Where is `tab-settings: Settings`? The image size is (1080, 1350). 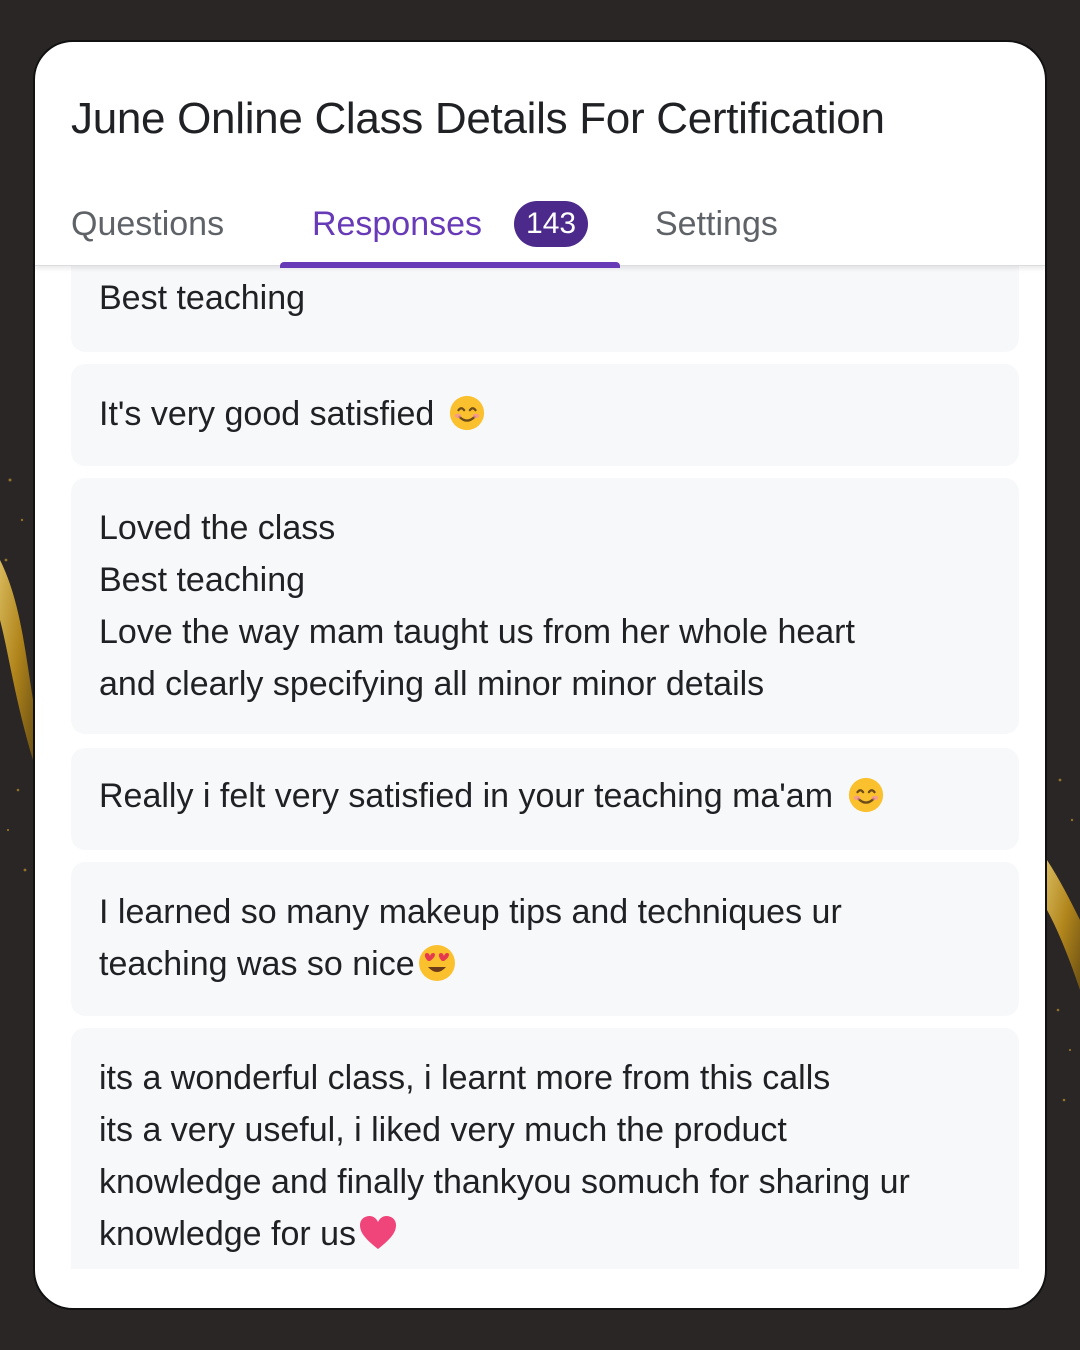 tab-settings: Settings is located at coordinates (716, 224).